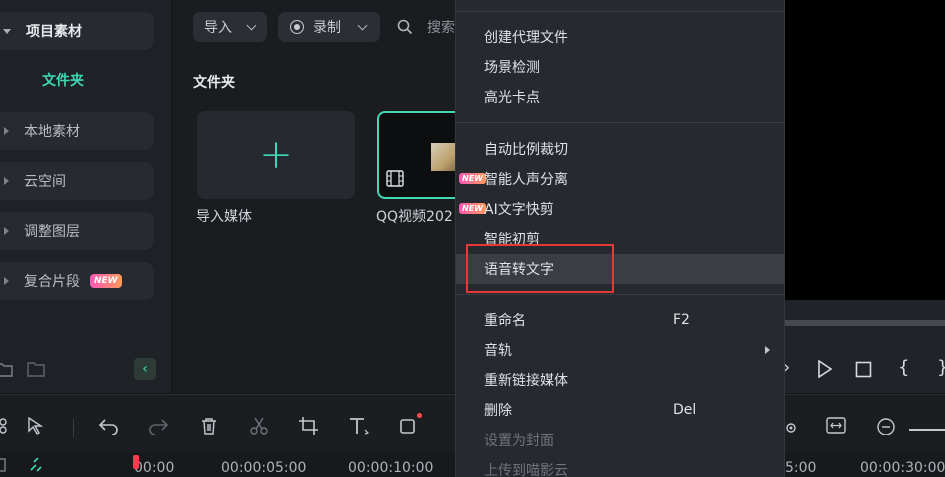  Describe the element at coordinates (836, 426) in the screenshot. I see `fit-width-icon` at that location.